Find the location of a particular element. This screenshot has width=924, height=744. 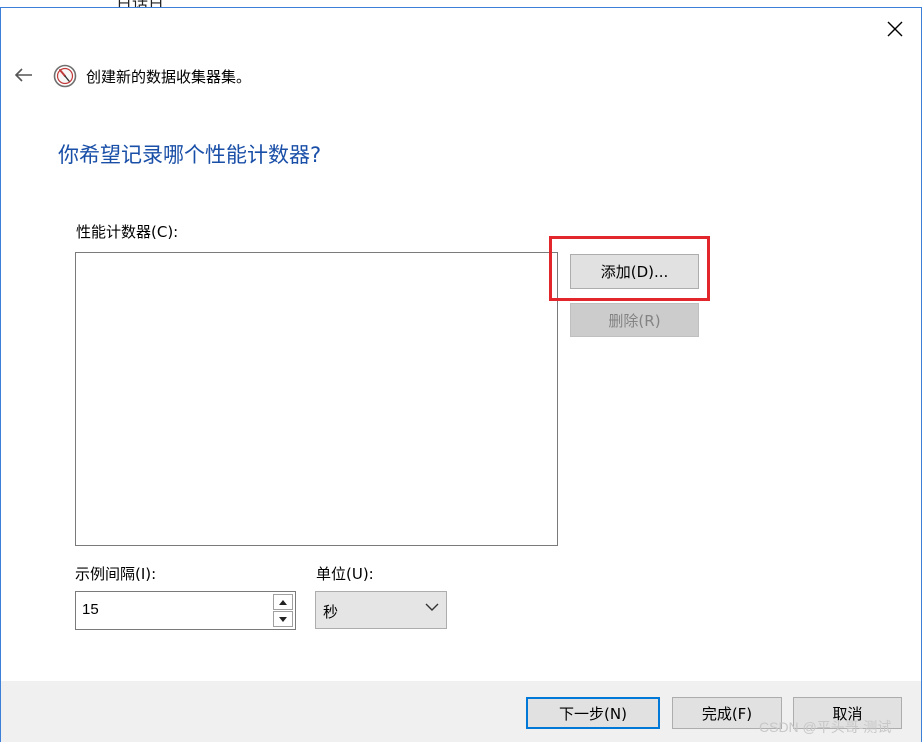

spin-down-button is located at coordinates (283, 619).